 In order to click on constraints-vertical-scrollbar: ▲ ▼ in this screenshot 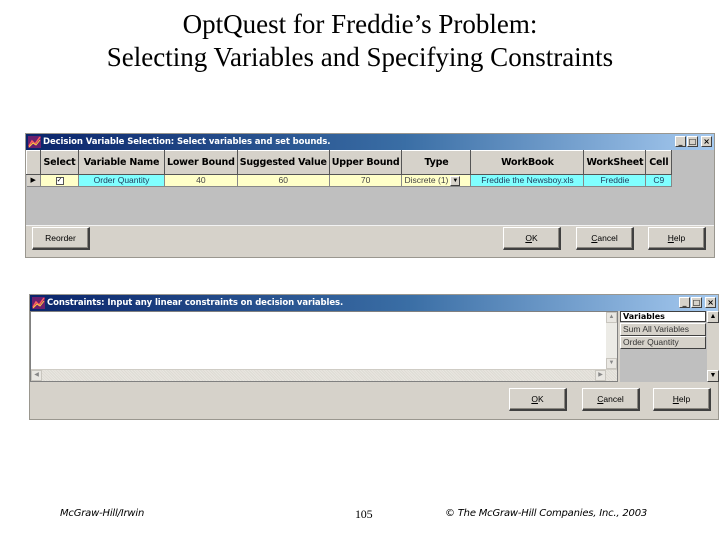, I will do `click(611, 340)`.